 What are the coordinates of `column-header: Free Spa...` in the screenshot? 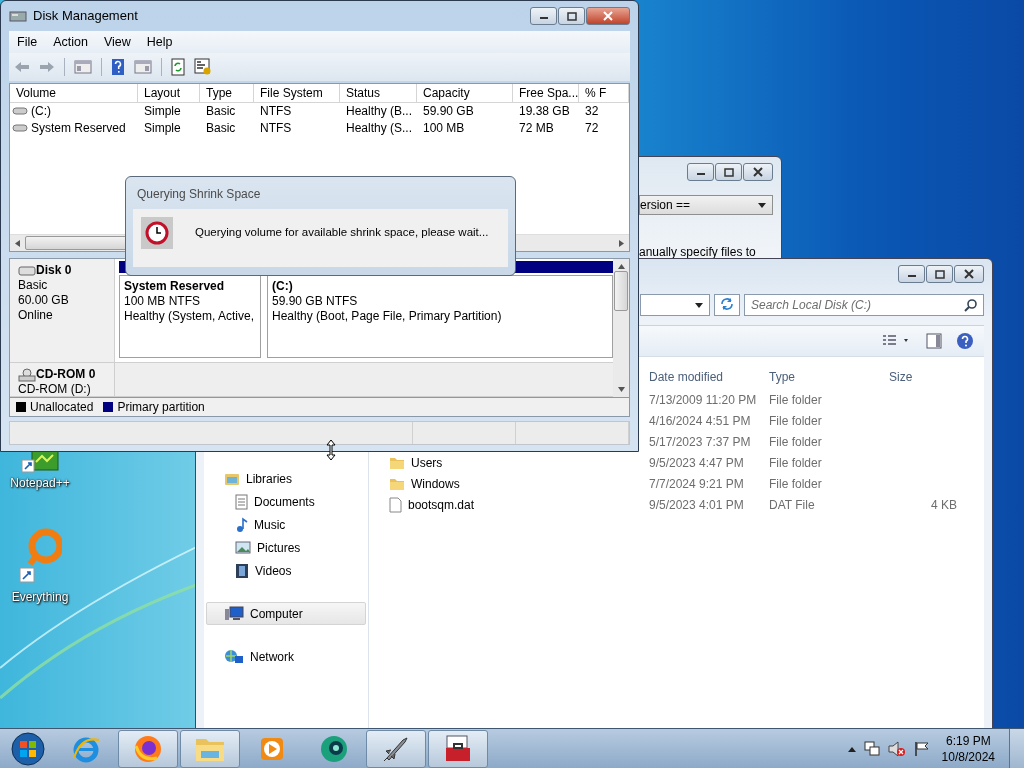 It's located at (546, 92).